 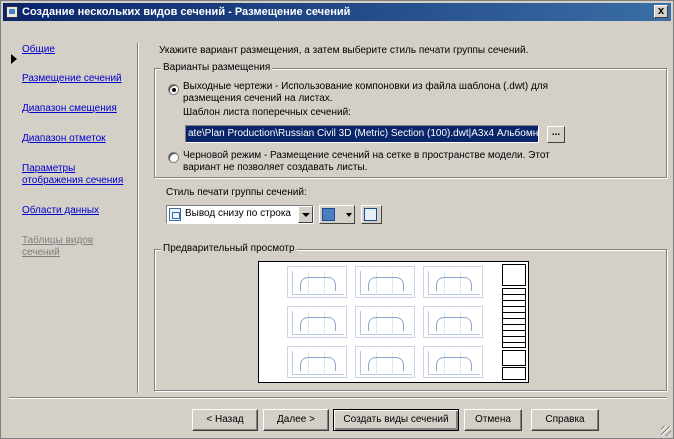 What do you see at coordinates (337, 214) in the screenshot?
I see `edit-style-button` at bounding box center [337, 214].